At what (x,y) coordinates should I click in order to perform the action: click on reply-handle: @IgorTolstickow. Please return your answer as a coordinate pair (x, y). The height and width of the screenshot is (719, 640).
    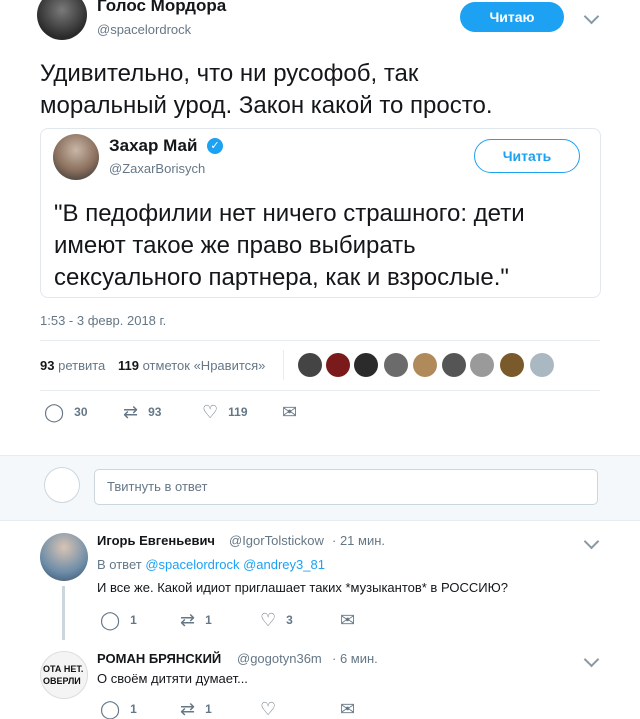
    Looking at the image, I should click on (276, 540).